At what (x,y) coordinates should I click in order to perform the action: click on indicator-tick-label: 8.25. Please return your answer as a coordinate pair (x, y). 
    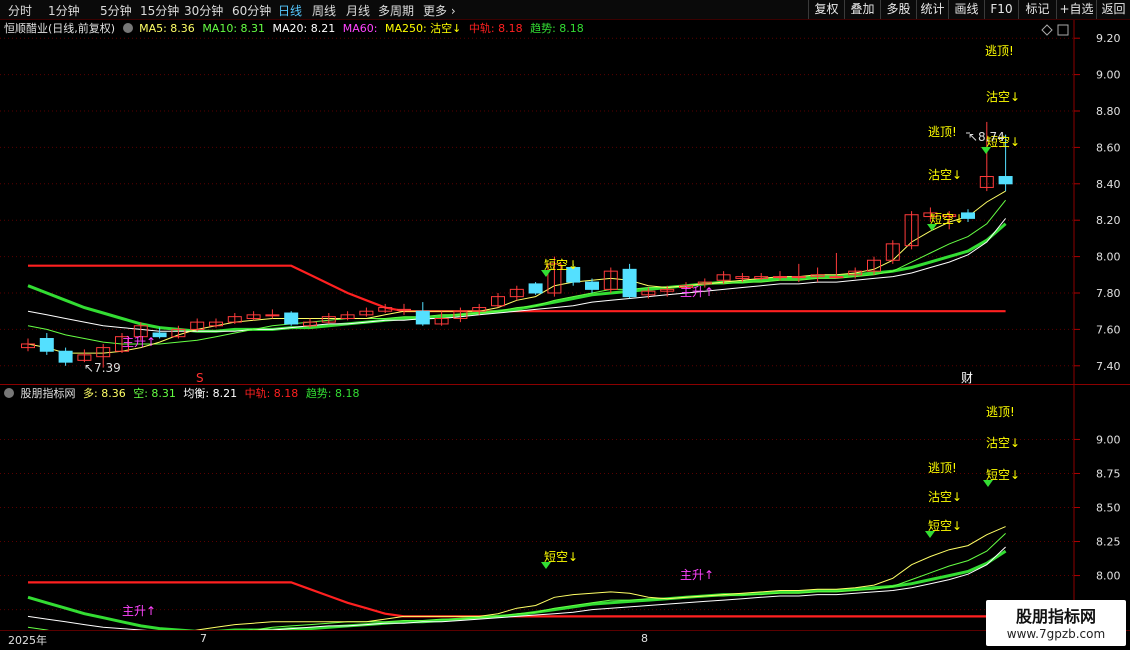
    Looking at the image, I should click on (1108, 542).